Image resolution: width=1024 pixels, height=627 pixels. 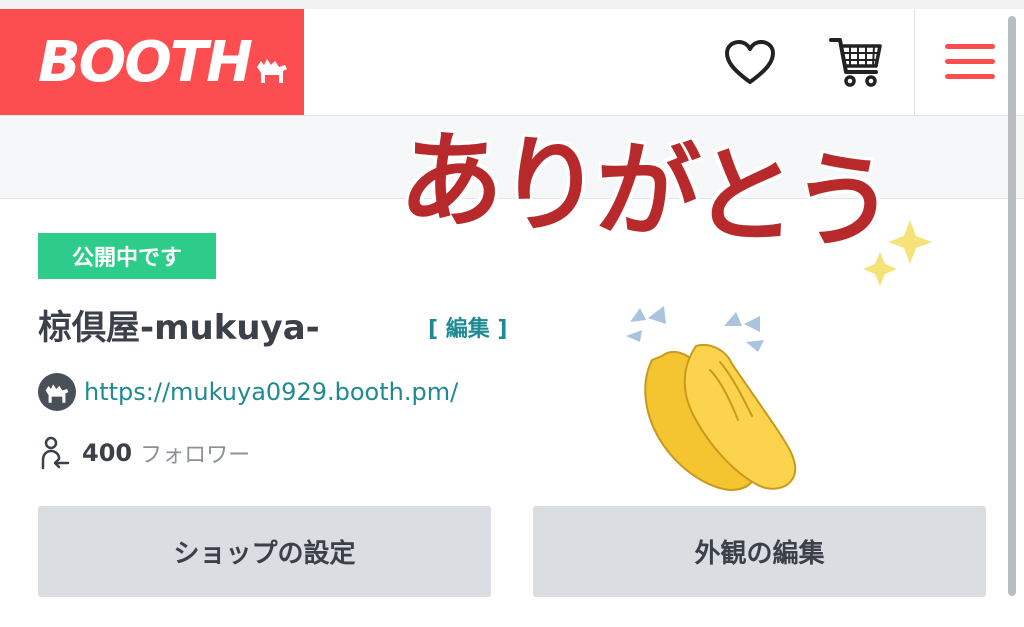 What do you see at coordinates (145, 62) in the screenshot?
I see `logo-text: BOOTH` at bounding box center [145, 62].